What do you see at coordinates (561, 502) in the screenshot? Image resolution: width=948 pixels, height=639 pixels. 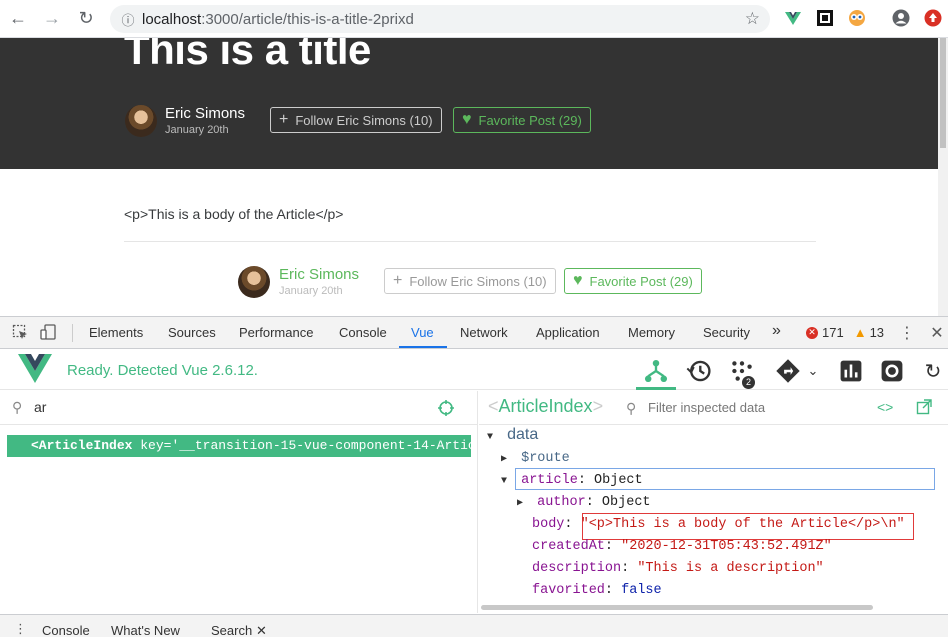 I see `author-key: author` at bounding box center [561, 502].